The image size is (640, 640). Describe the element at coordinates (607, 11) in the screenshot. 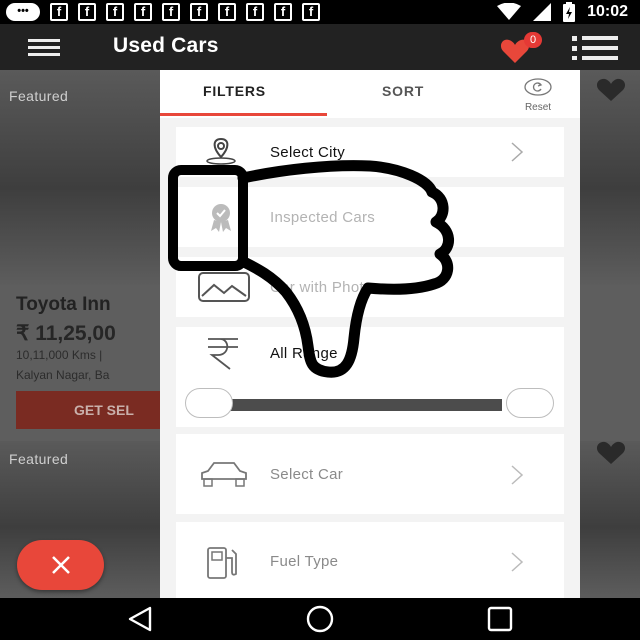

I see `clock: 10:02` at that location.